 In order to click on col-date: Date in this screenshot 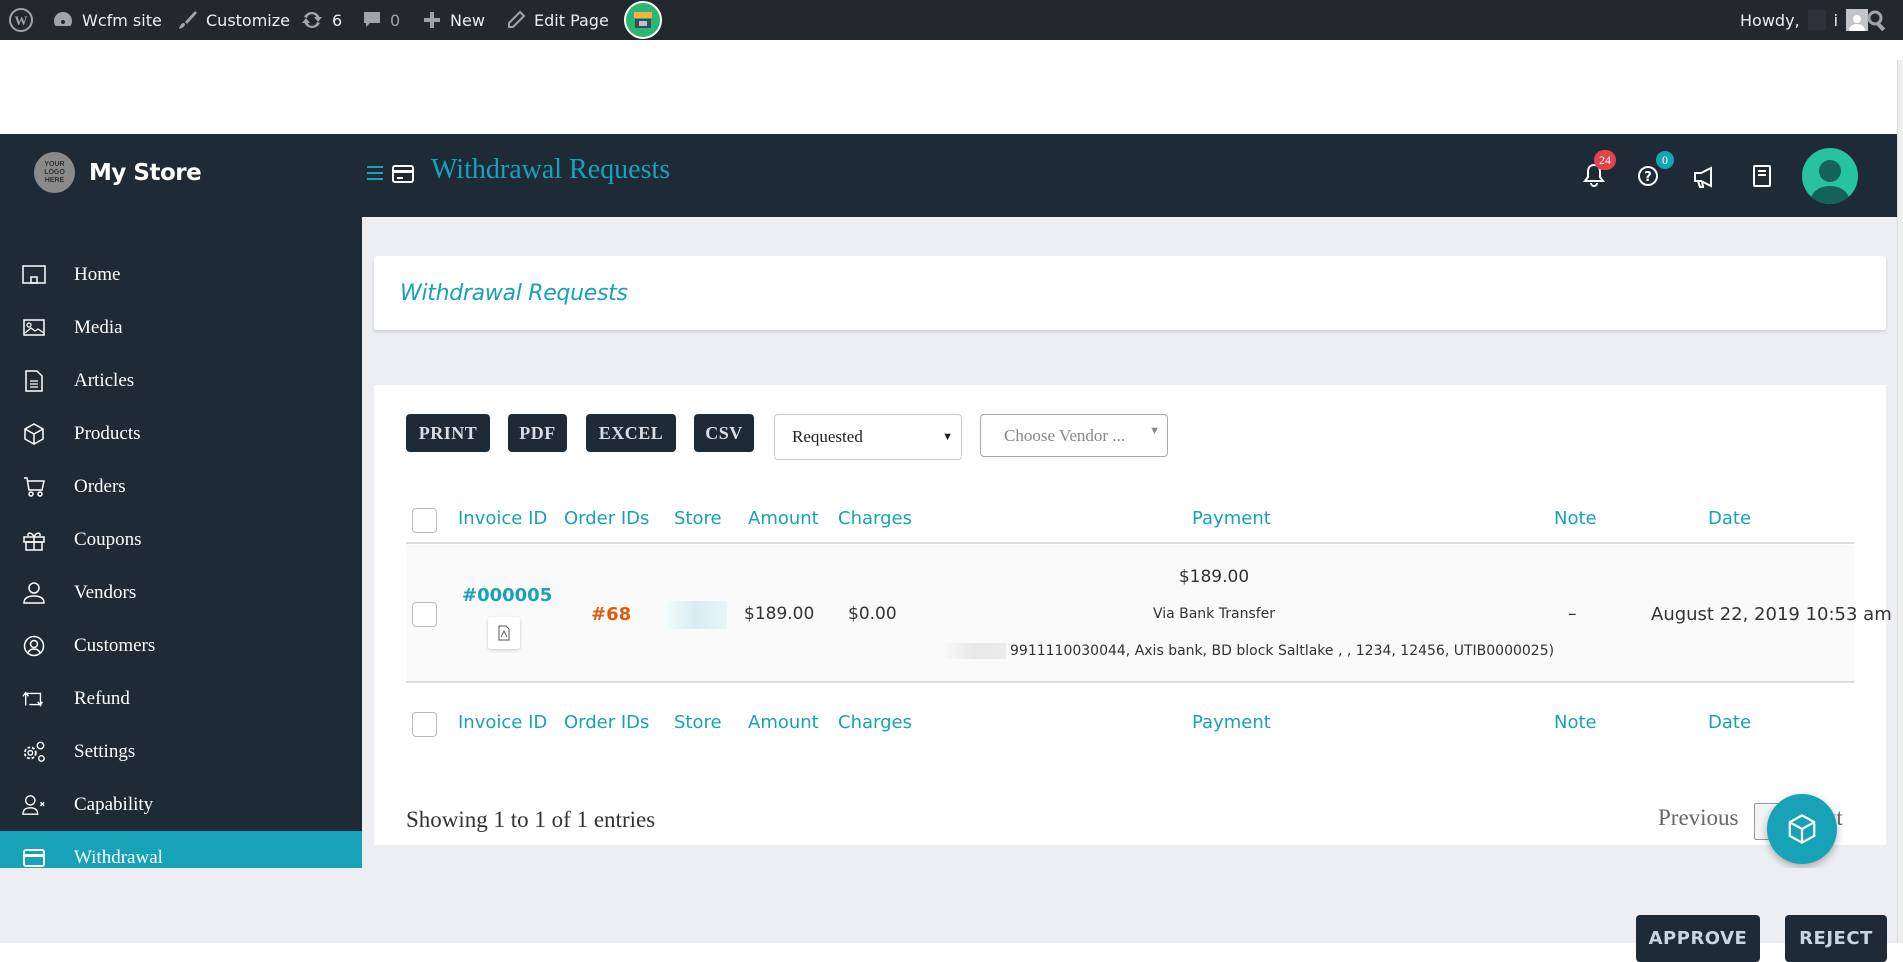, I will do `click(1729, 518)`.